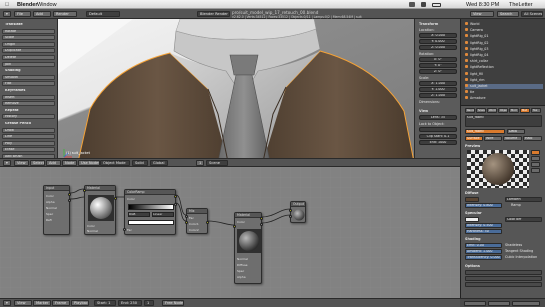 The image size is (545, 307). What do you see at coordinates (523, 219) in the screenshot?
I see `specular-shader-dropdown: CookTorr` at bounding box center [523, 219].